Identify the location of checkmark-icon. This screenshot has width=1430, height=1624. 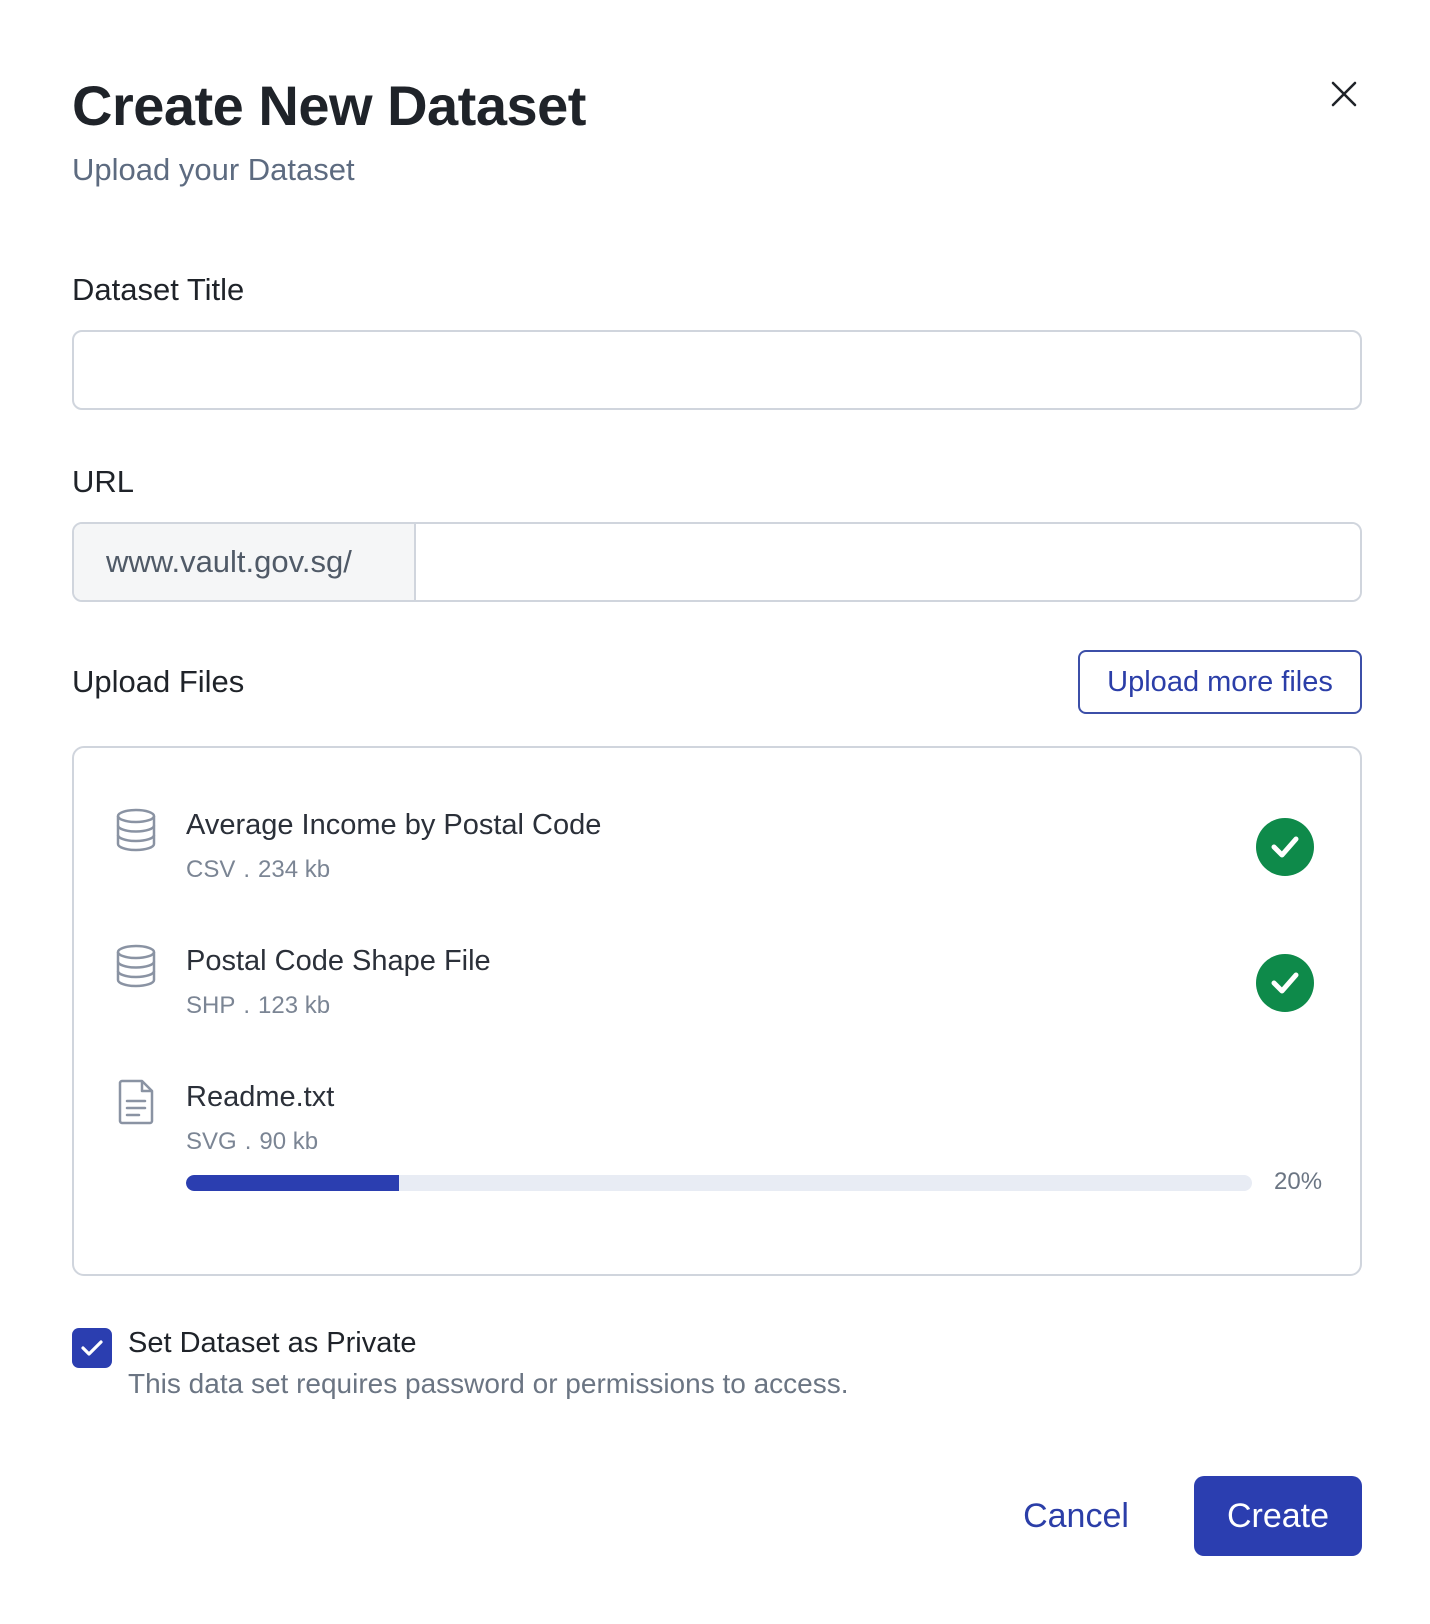
(92, 1348).